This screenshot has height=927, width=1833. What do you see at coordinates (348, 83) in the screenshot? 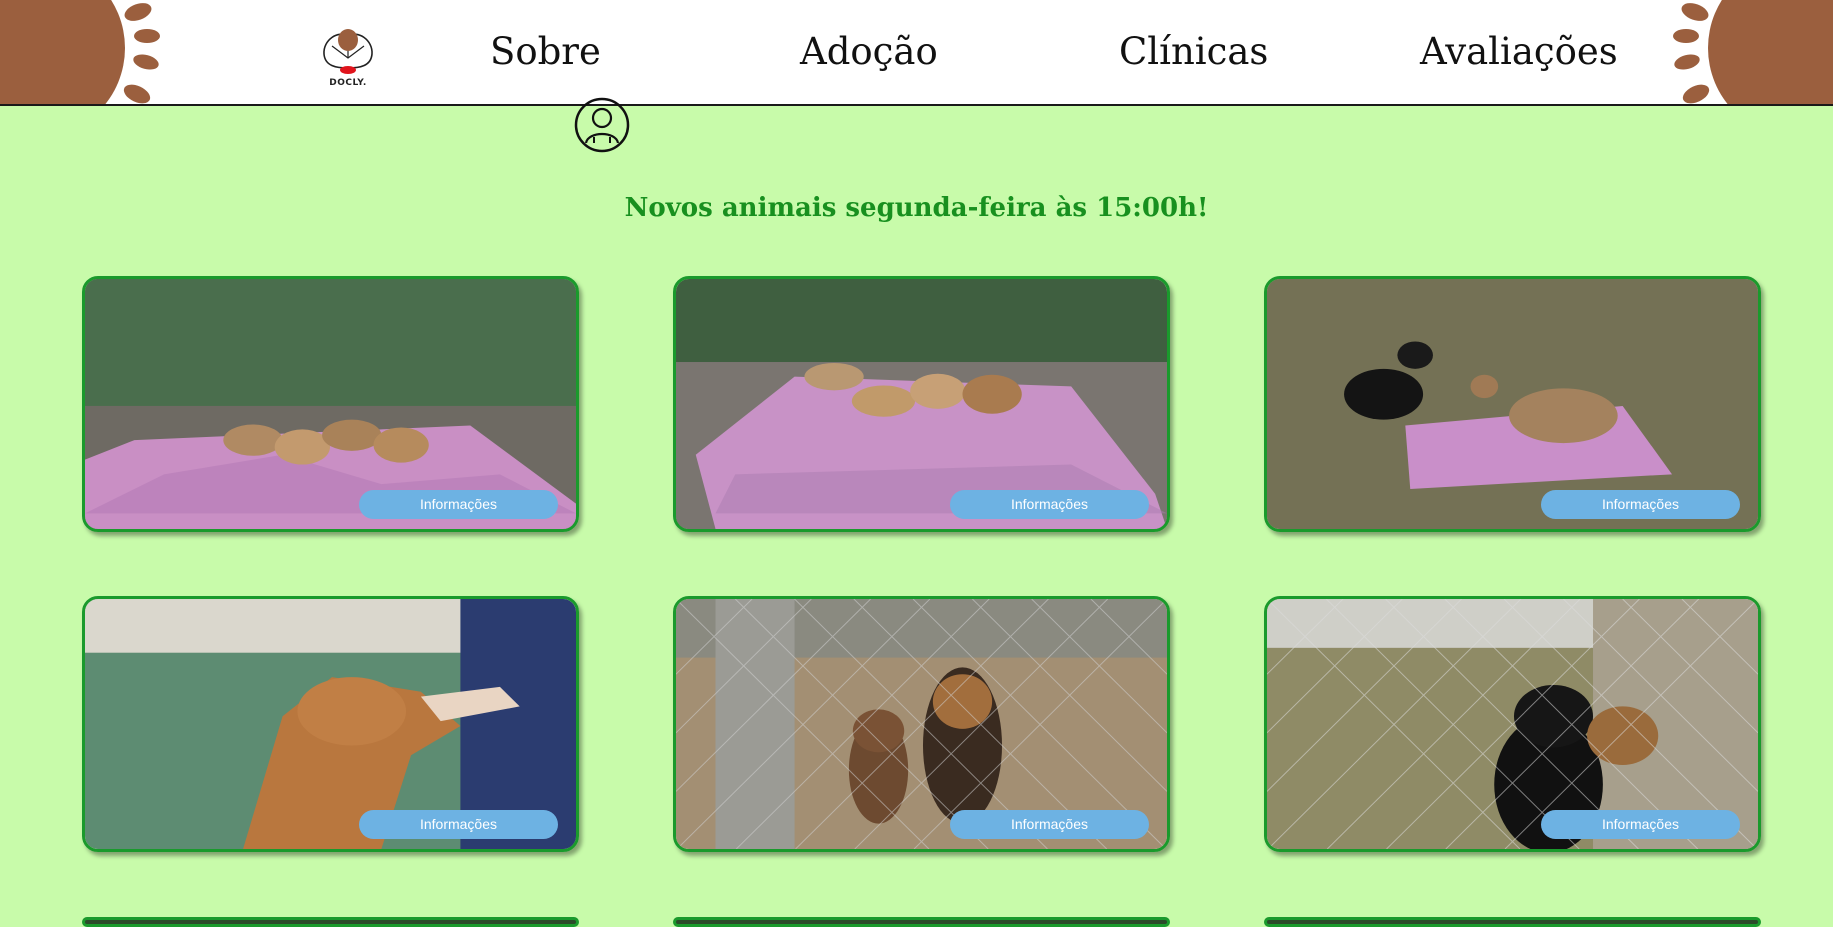
I see `logo-text: DOCLY.` at bounding box center [348, 83].